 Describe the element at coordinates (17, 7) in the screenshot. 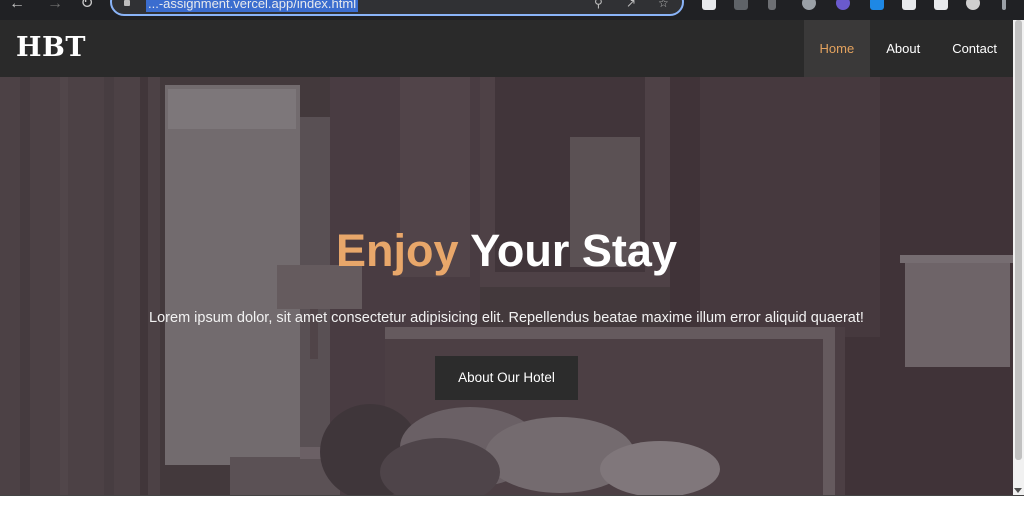

I see `back-icon: ←` at that location.